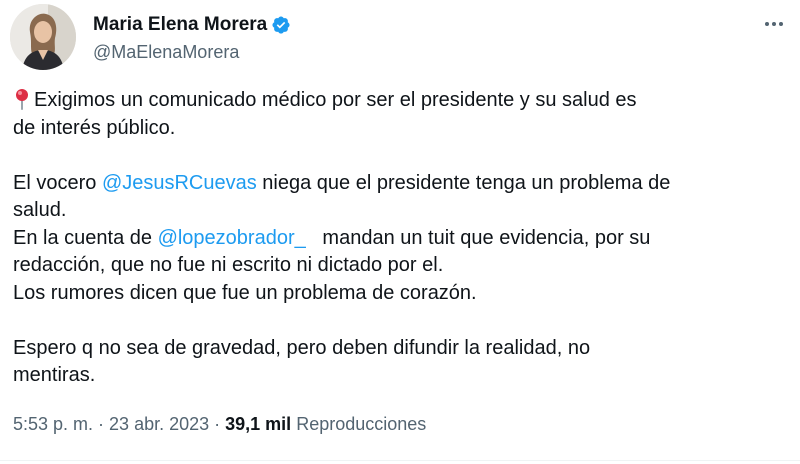  What do you see at coordinates (57, 182) in the screenshot?
I see `tweet-line: El vocero` at bounding box center [57, 182].